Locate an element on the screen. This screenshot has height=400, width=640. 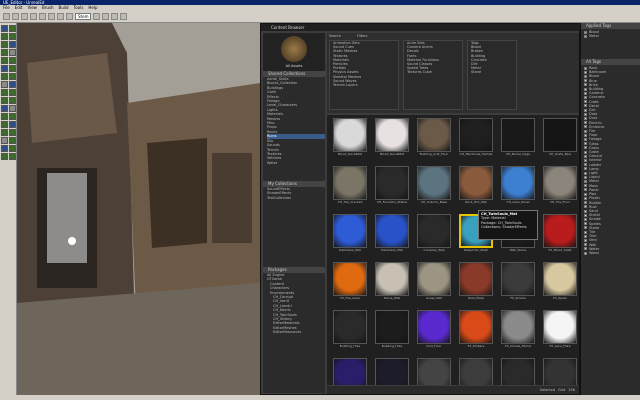
asset-tile: CH_Barrel_Cage is located at coordinates (518, 140).